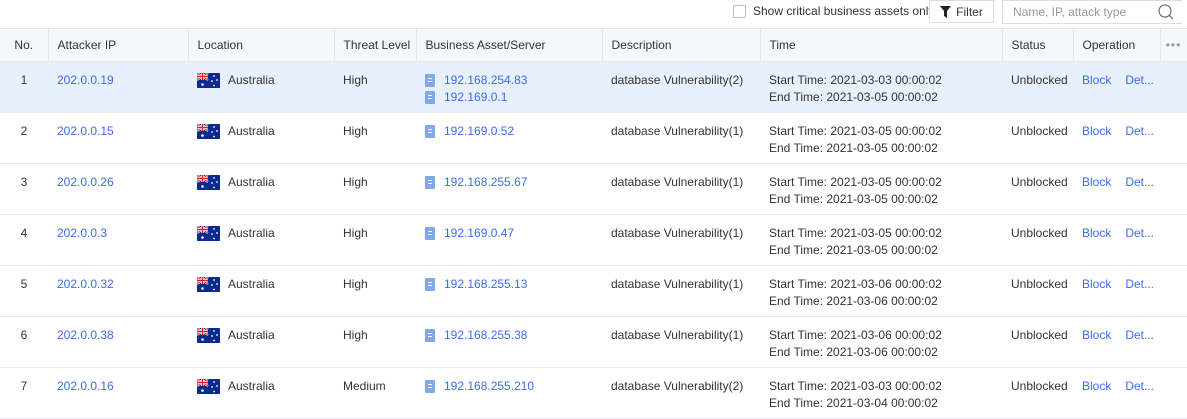 The image size is (1187, 419). I want to click on start-time-value: 2021-03-03 00:00:02, so click(886, 386).